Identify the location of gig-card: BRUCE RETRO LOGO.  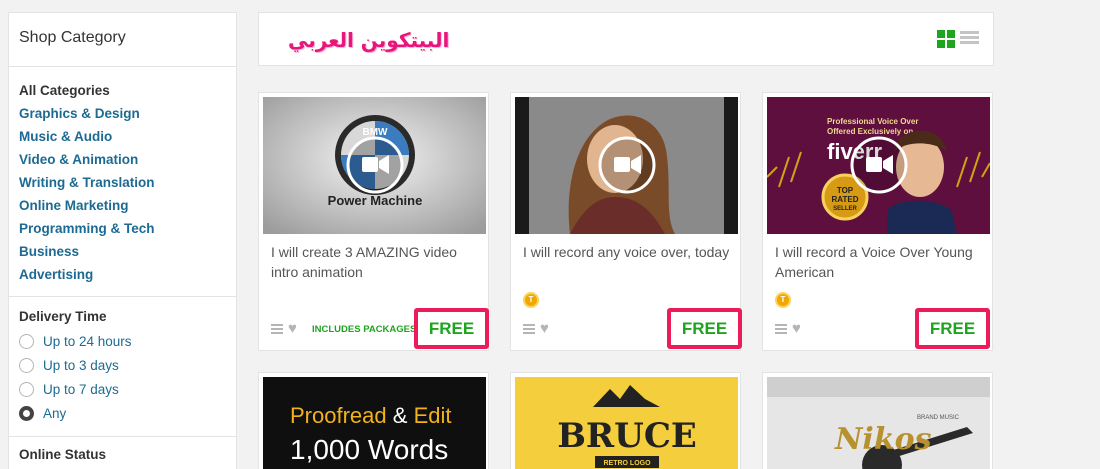
(625, 420).